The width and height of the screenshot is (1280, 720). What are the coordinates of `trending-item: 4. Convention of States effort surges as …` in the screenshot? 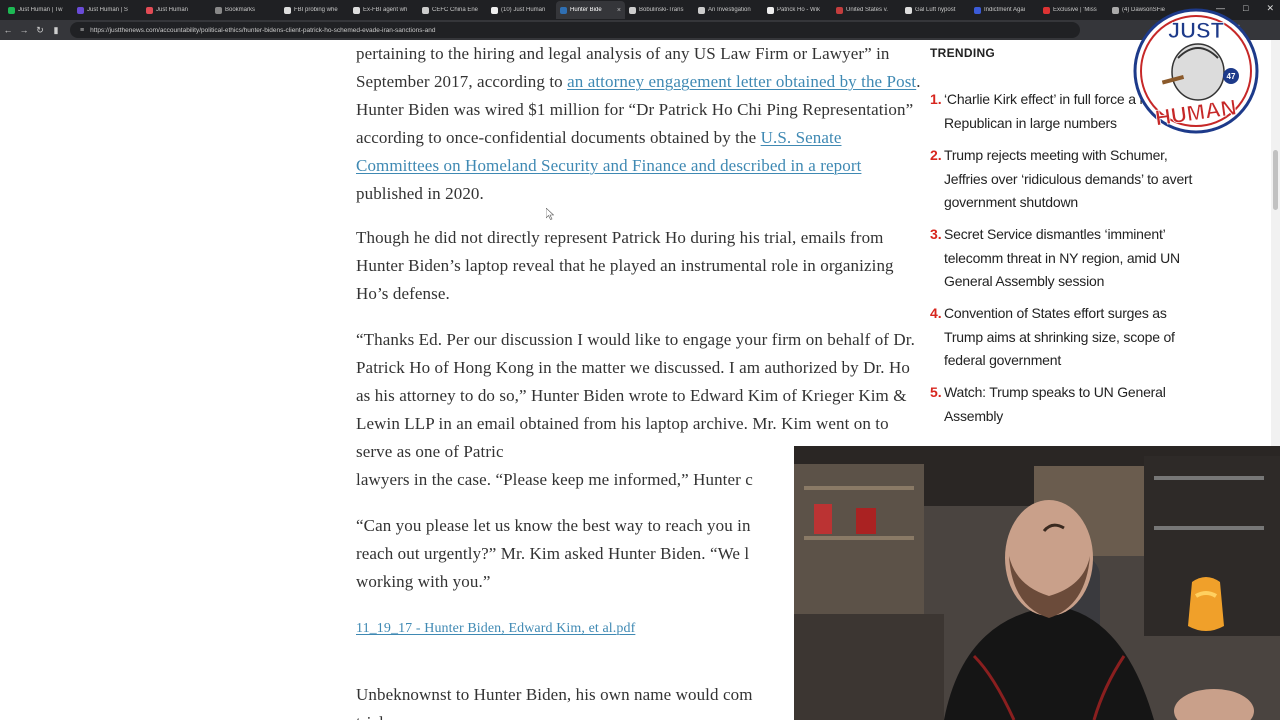 It's located at (1067, 337).